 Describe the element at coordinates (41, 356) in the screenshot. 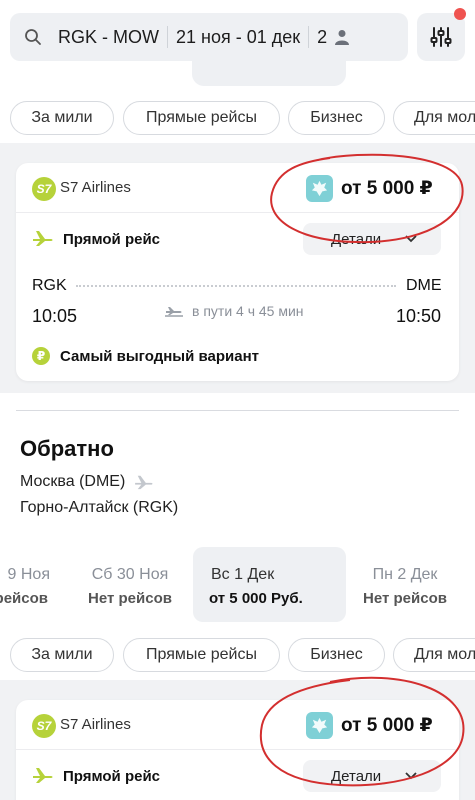

I see `ruble-icon: ₽` at that location.